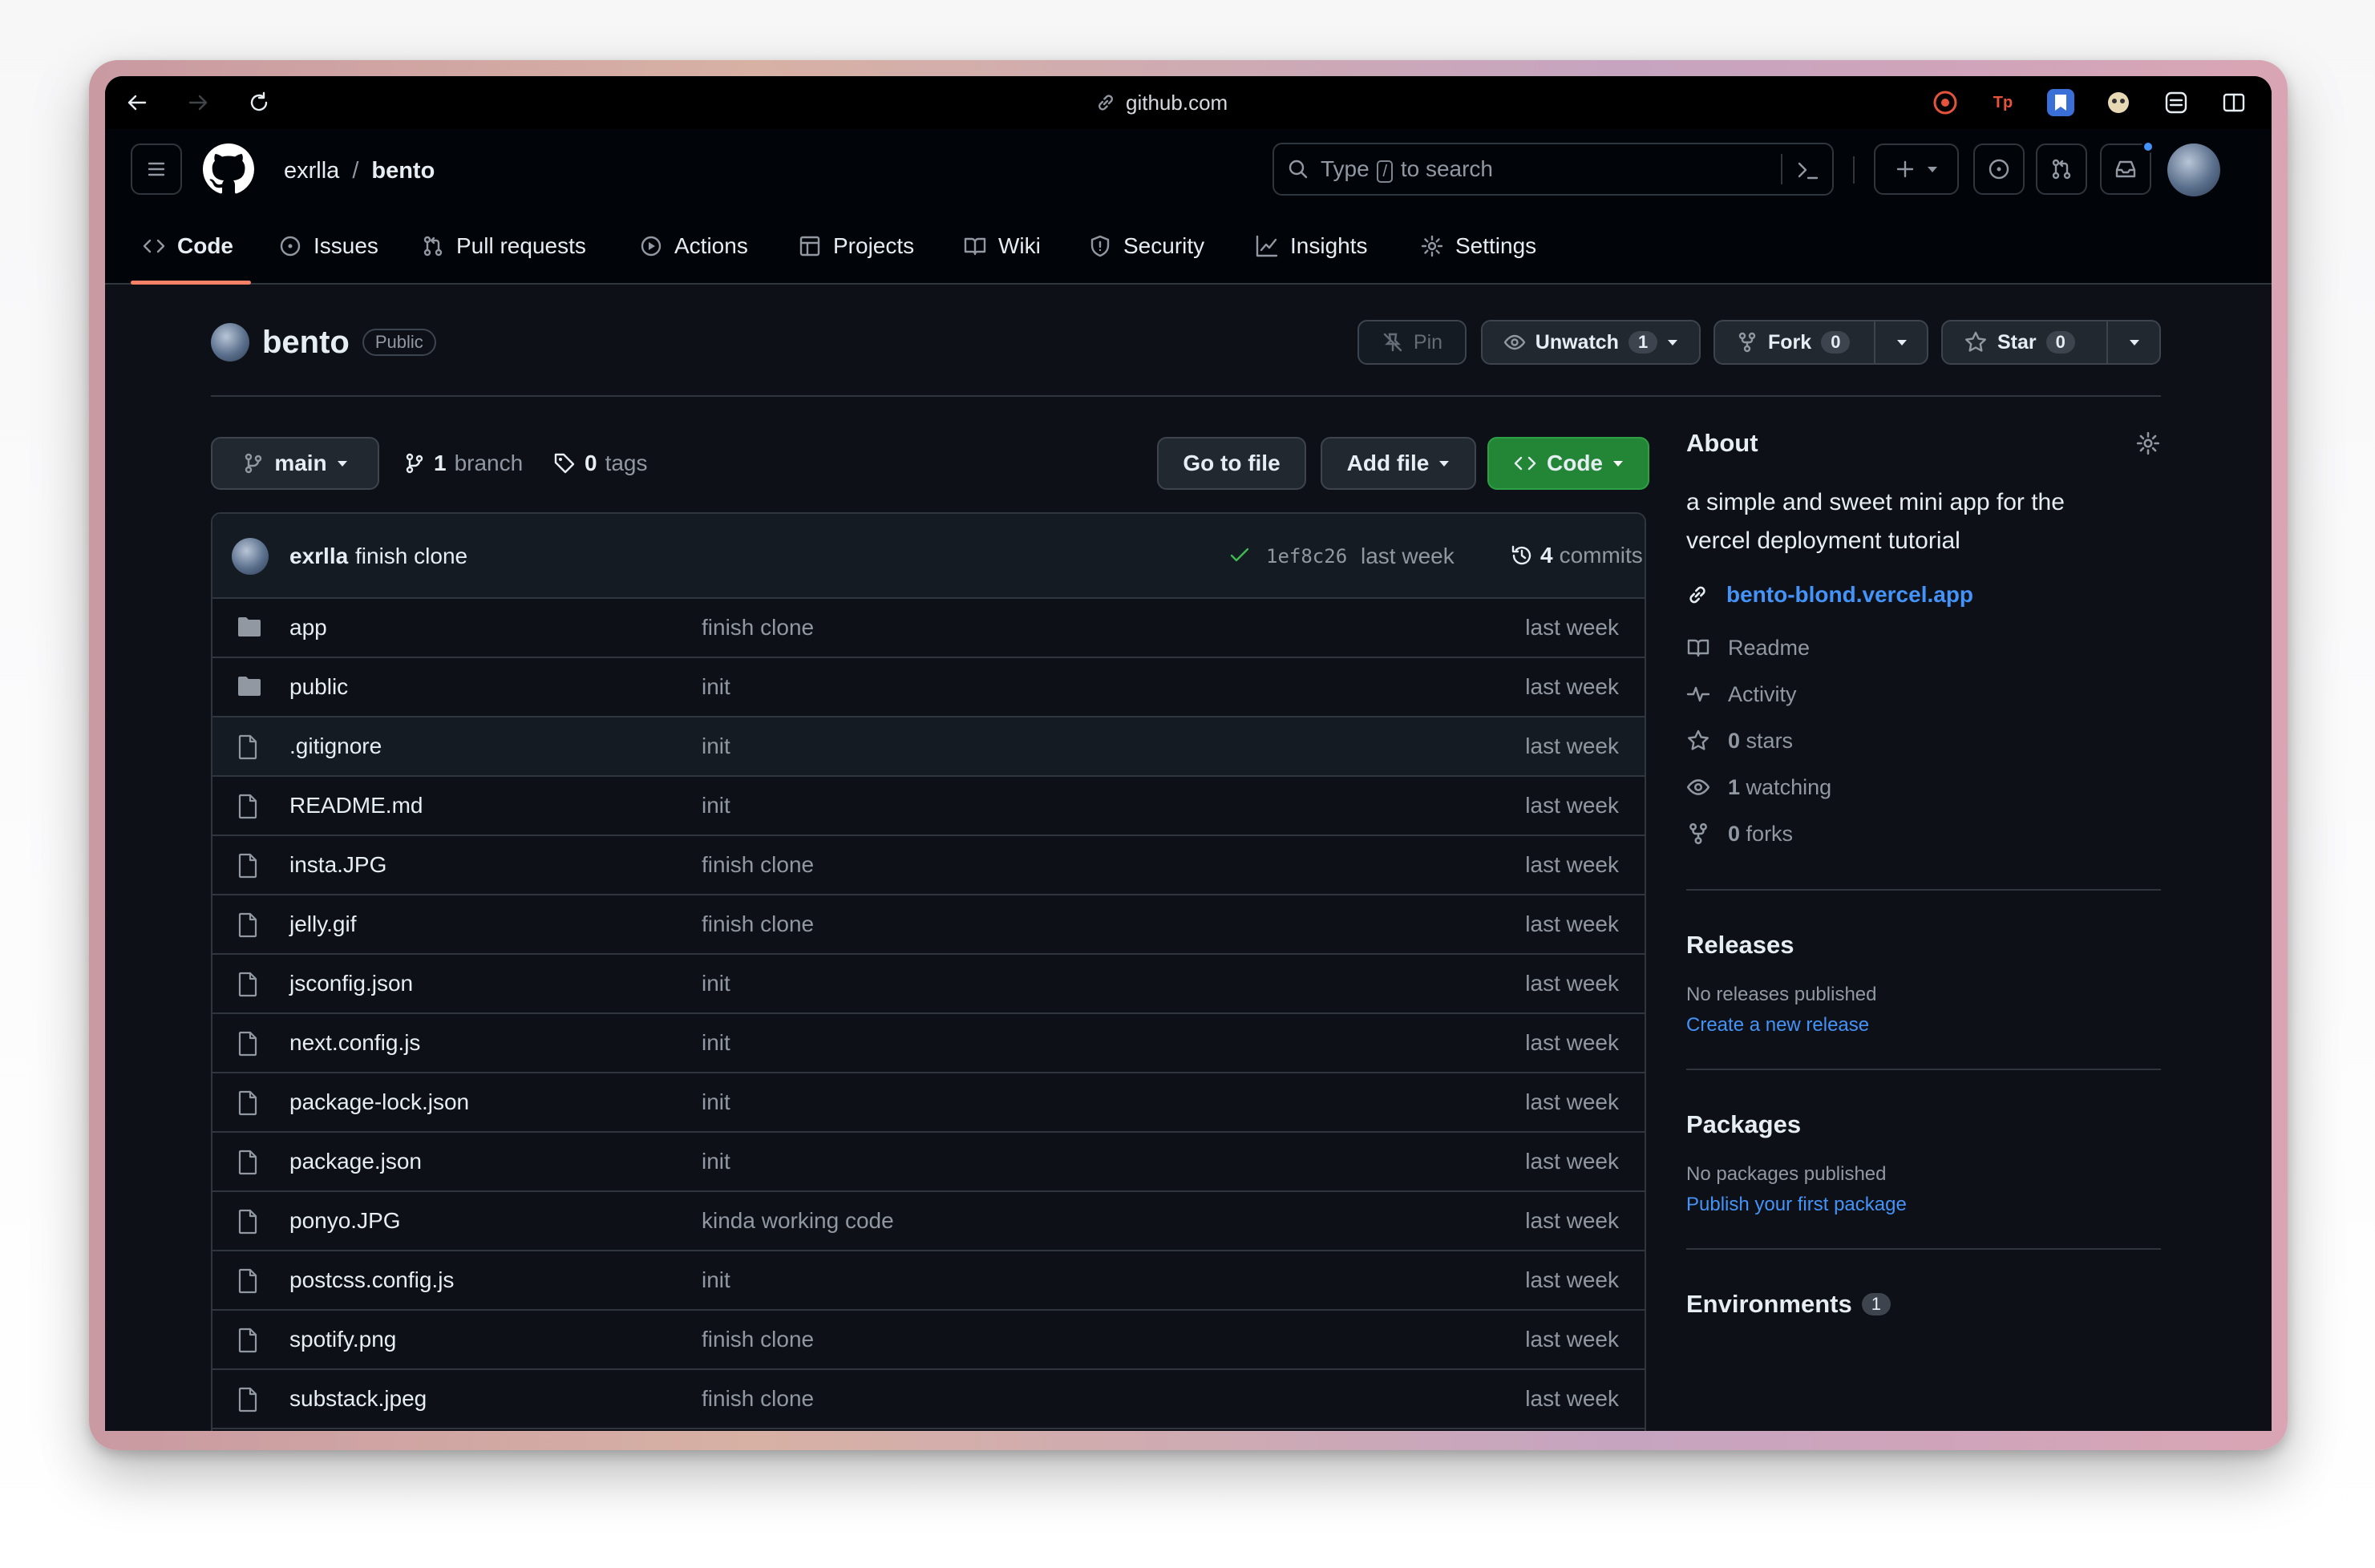 The width and height of the screenshot is (2375, 1568). What do you see at coordinates (2051, 342) in the screenshot?
I see `star-button: Star 0` at bounding box center [2051, 342].